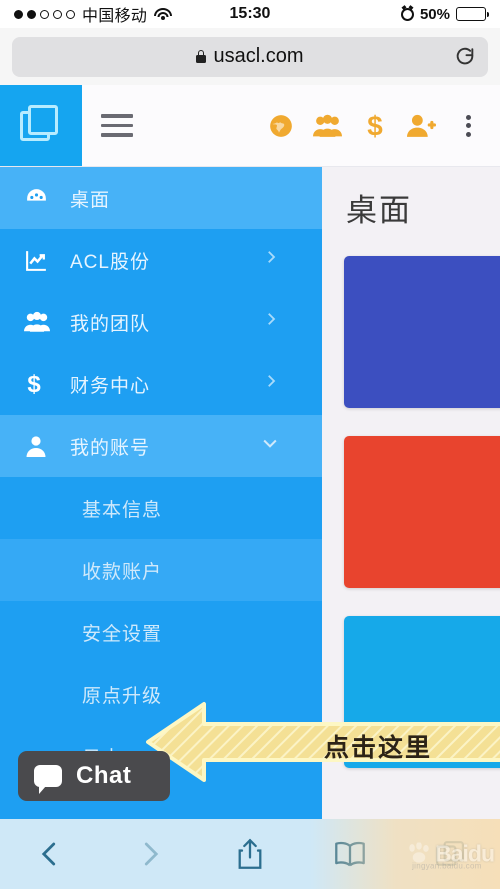 This screenshot has width=500, height=889. Describe the element at coordinates (47, 446) in the screenshot. I see `person-icon` at that location.